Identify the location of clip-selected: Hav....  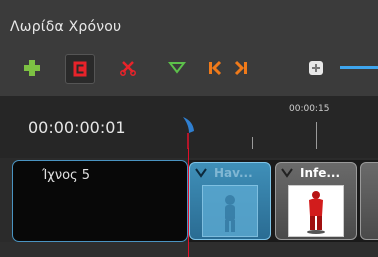
(230, 201).